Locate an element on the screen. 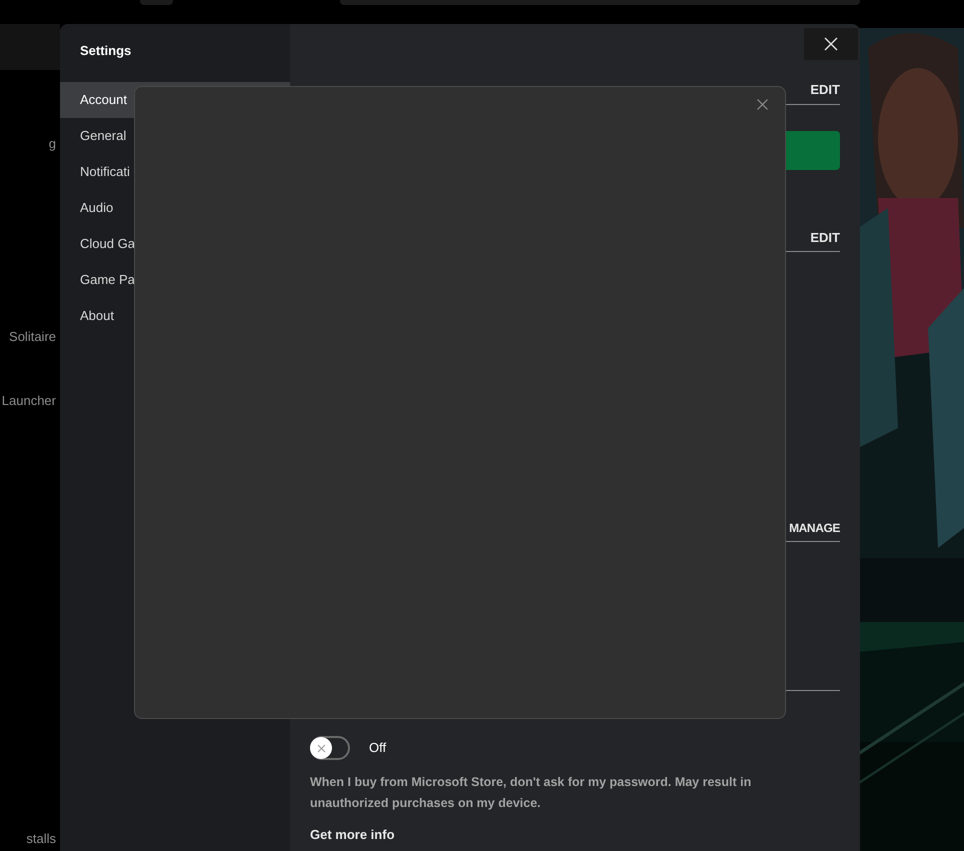 The image size is (964, 851). toggle-state: Off is located at coordinates (377, 748).